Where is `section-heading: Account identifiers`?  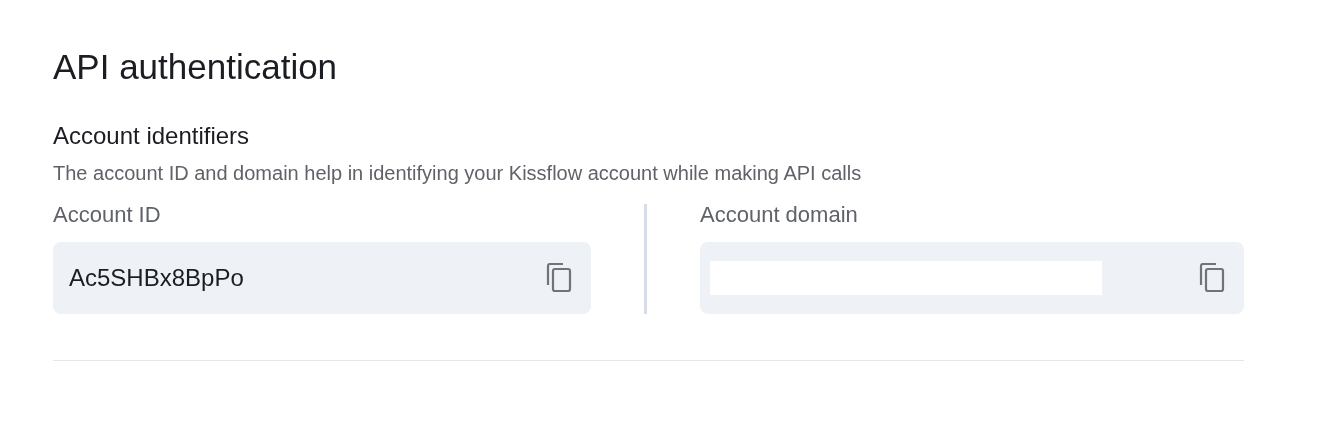 section-heading: Account identifiers is located at coordinates (152, 136).